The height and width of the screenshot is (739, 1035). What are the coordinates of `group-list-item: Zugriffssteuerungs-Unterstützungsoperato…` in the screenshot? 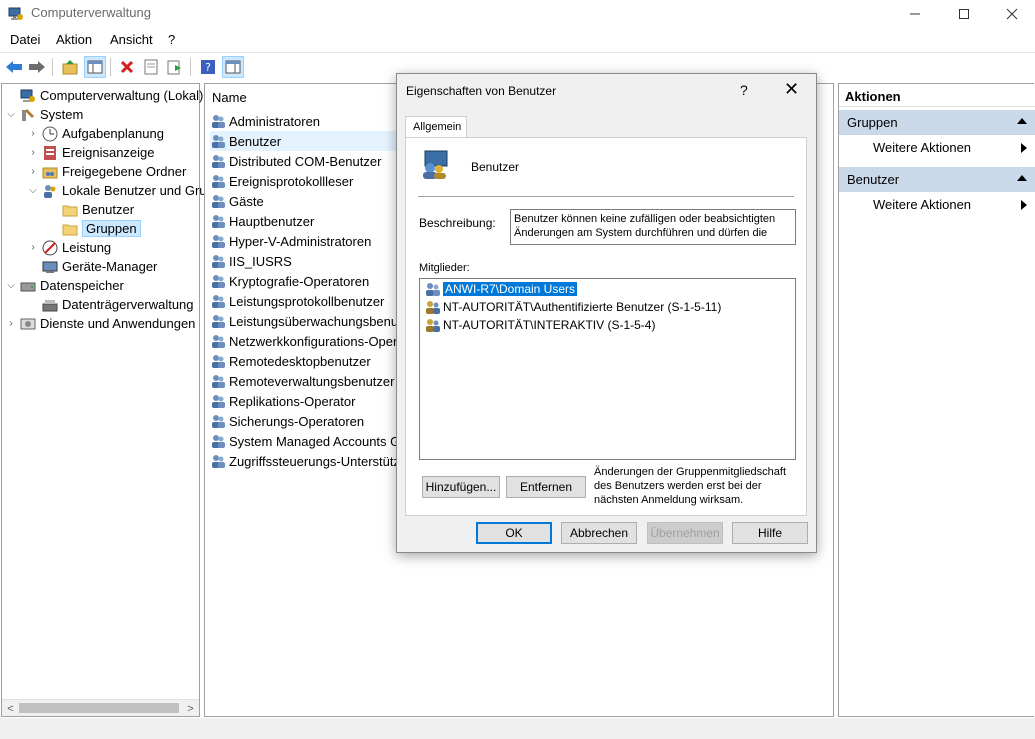 It's located at (305, 461).